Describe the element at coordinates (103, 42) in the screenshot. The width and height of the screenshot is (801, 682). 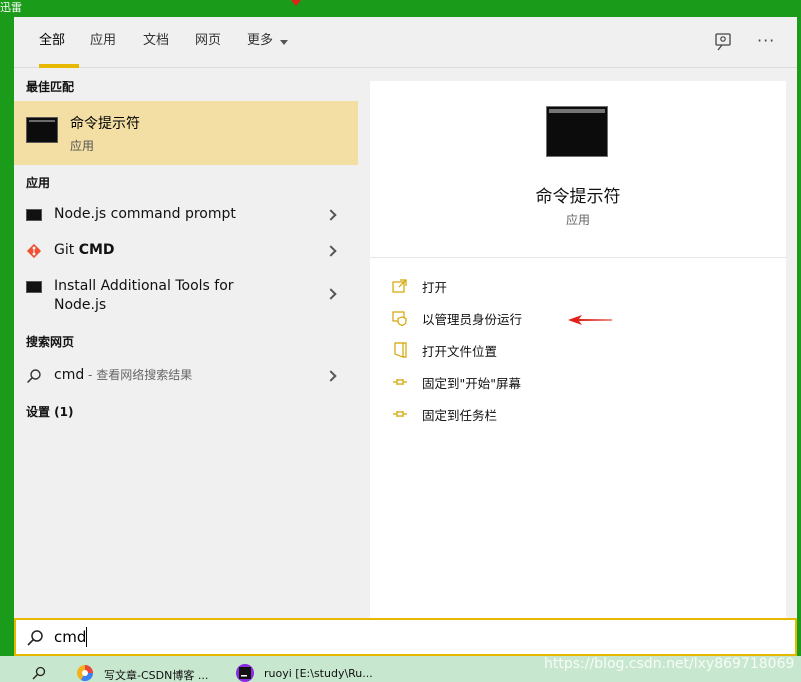
I see `tab-apps: 应用` at that location.